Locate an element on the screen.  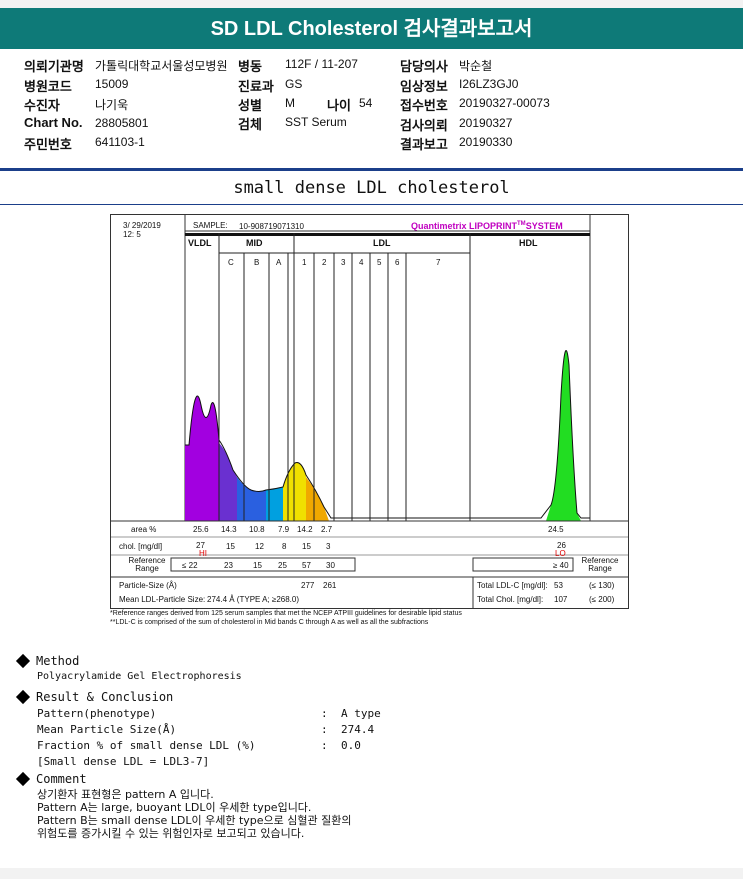
area-value: 25.6 is located at coordinates (201, 529).